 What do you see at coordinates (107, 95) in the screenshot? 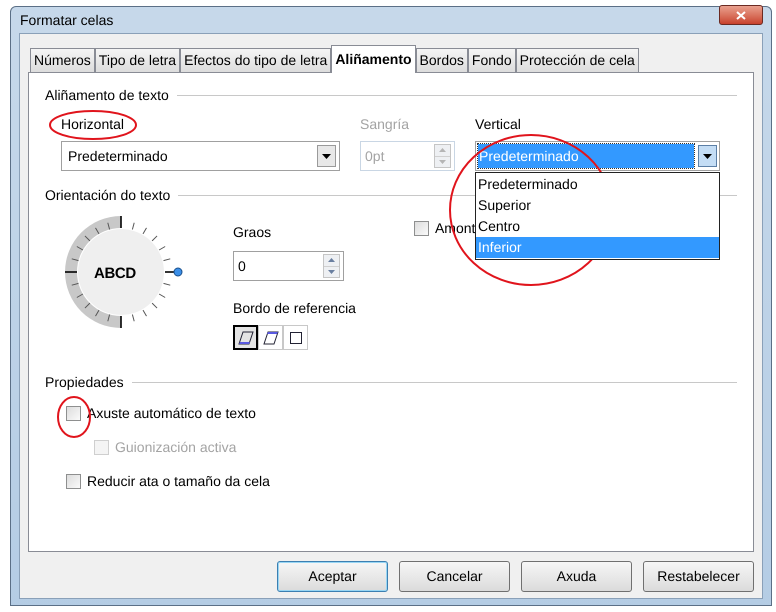
I see `group-heading: Aliñamento de texto` at bounding box center [107, 95].